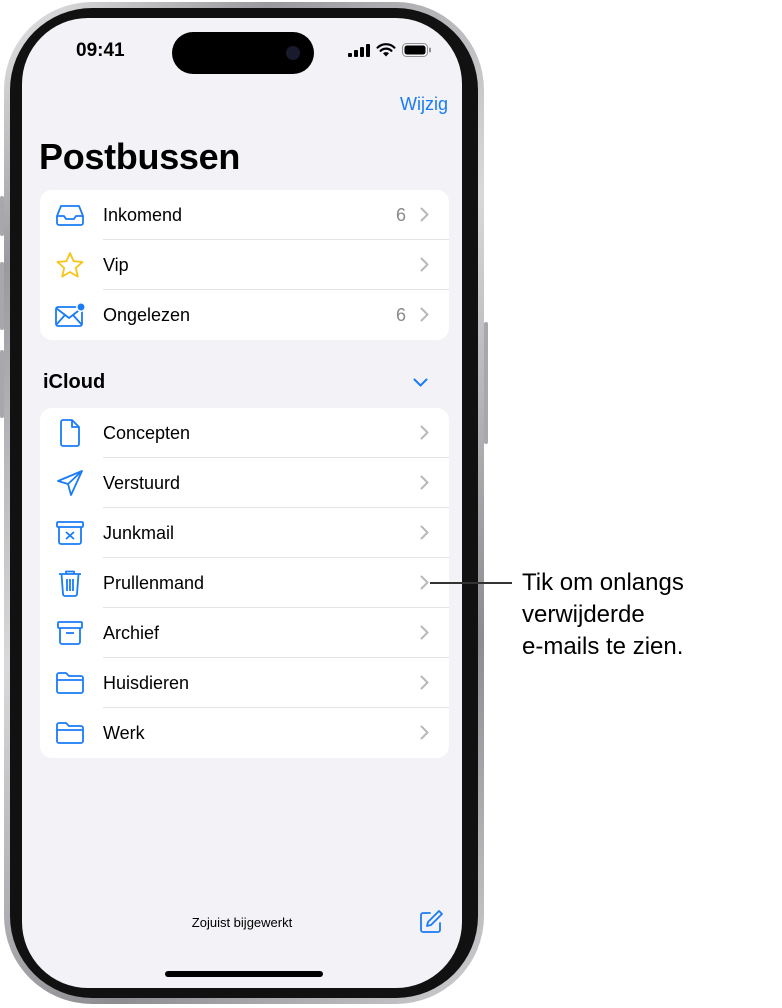 The width and height of the screenshot is (782, 1008). Describe the element at coordinates (70, 483) in the screenshot. I see `paper-plane-icon` at that location.